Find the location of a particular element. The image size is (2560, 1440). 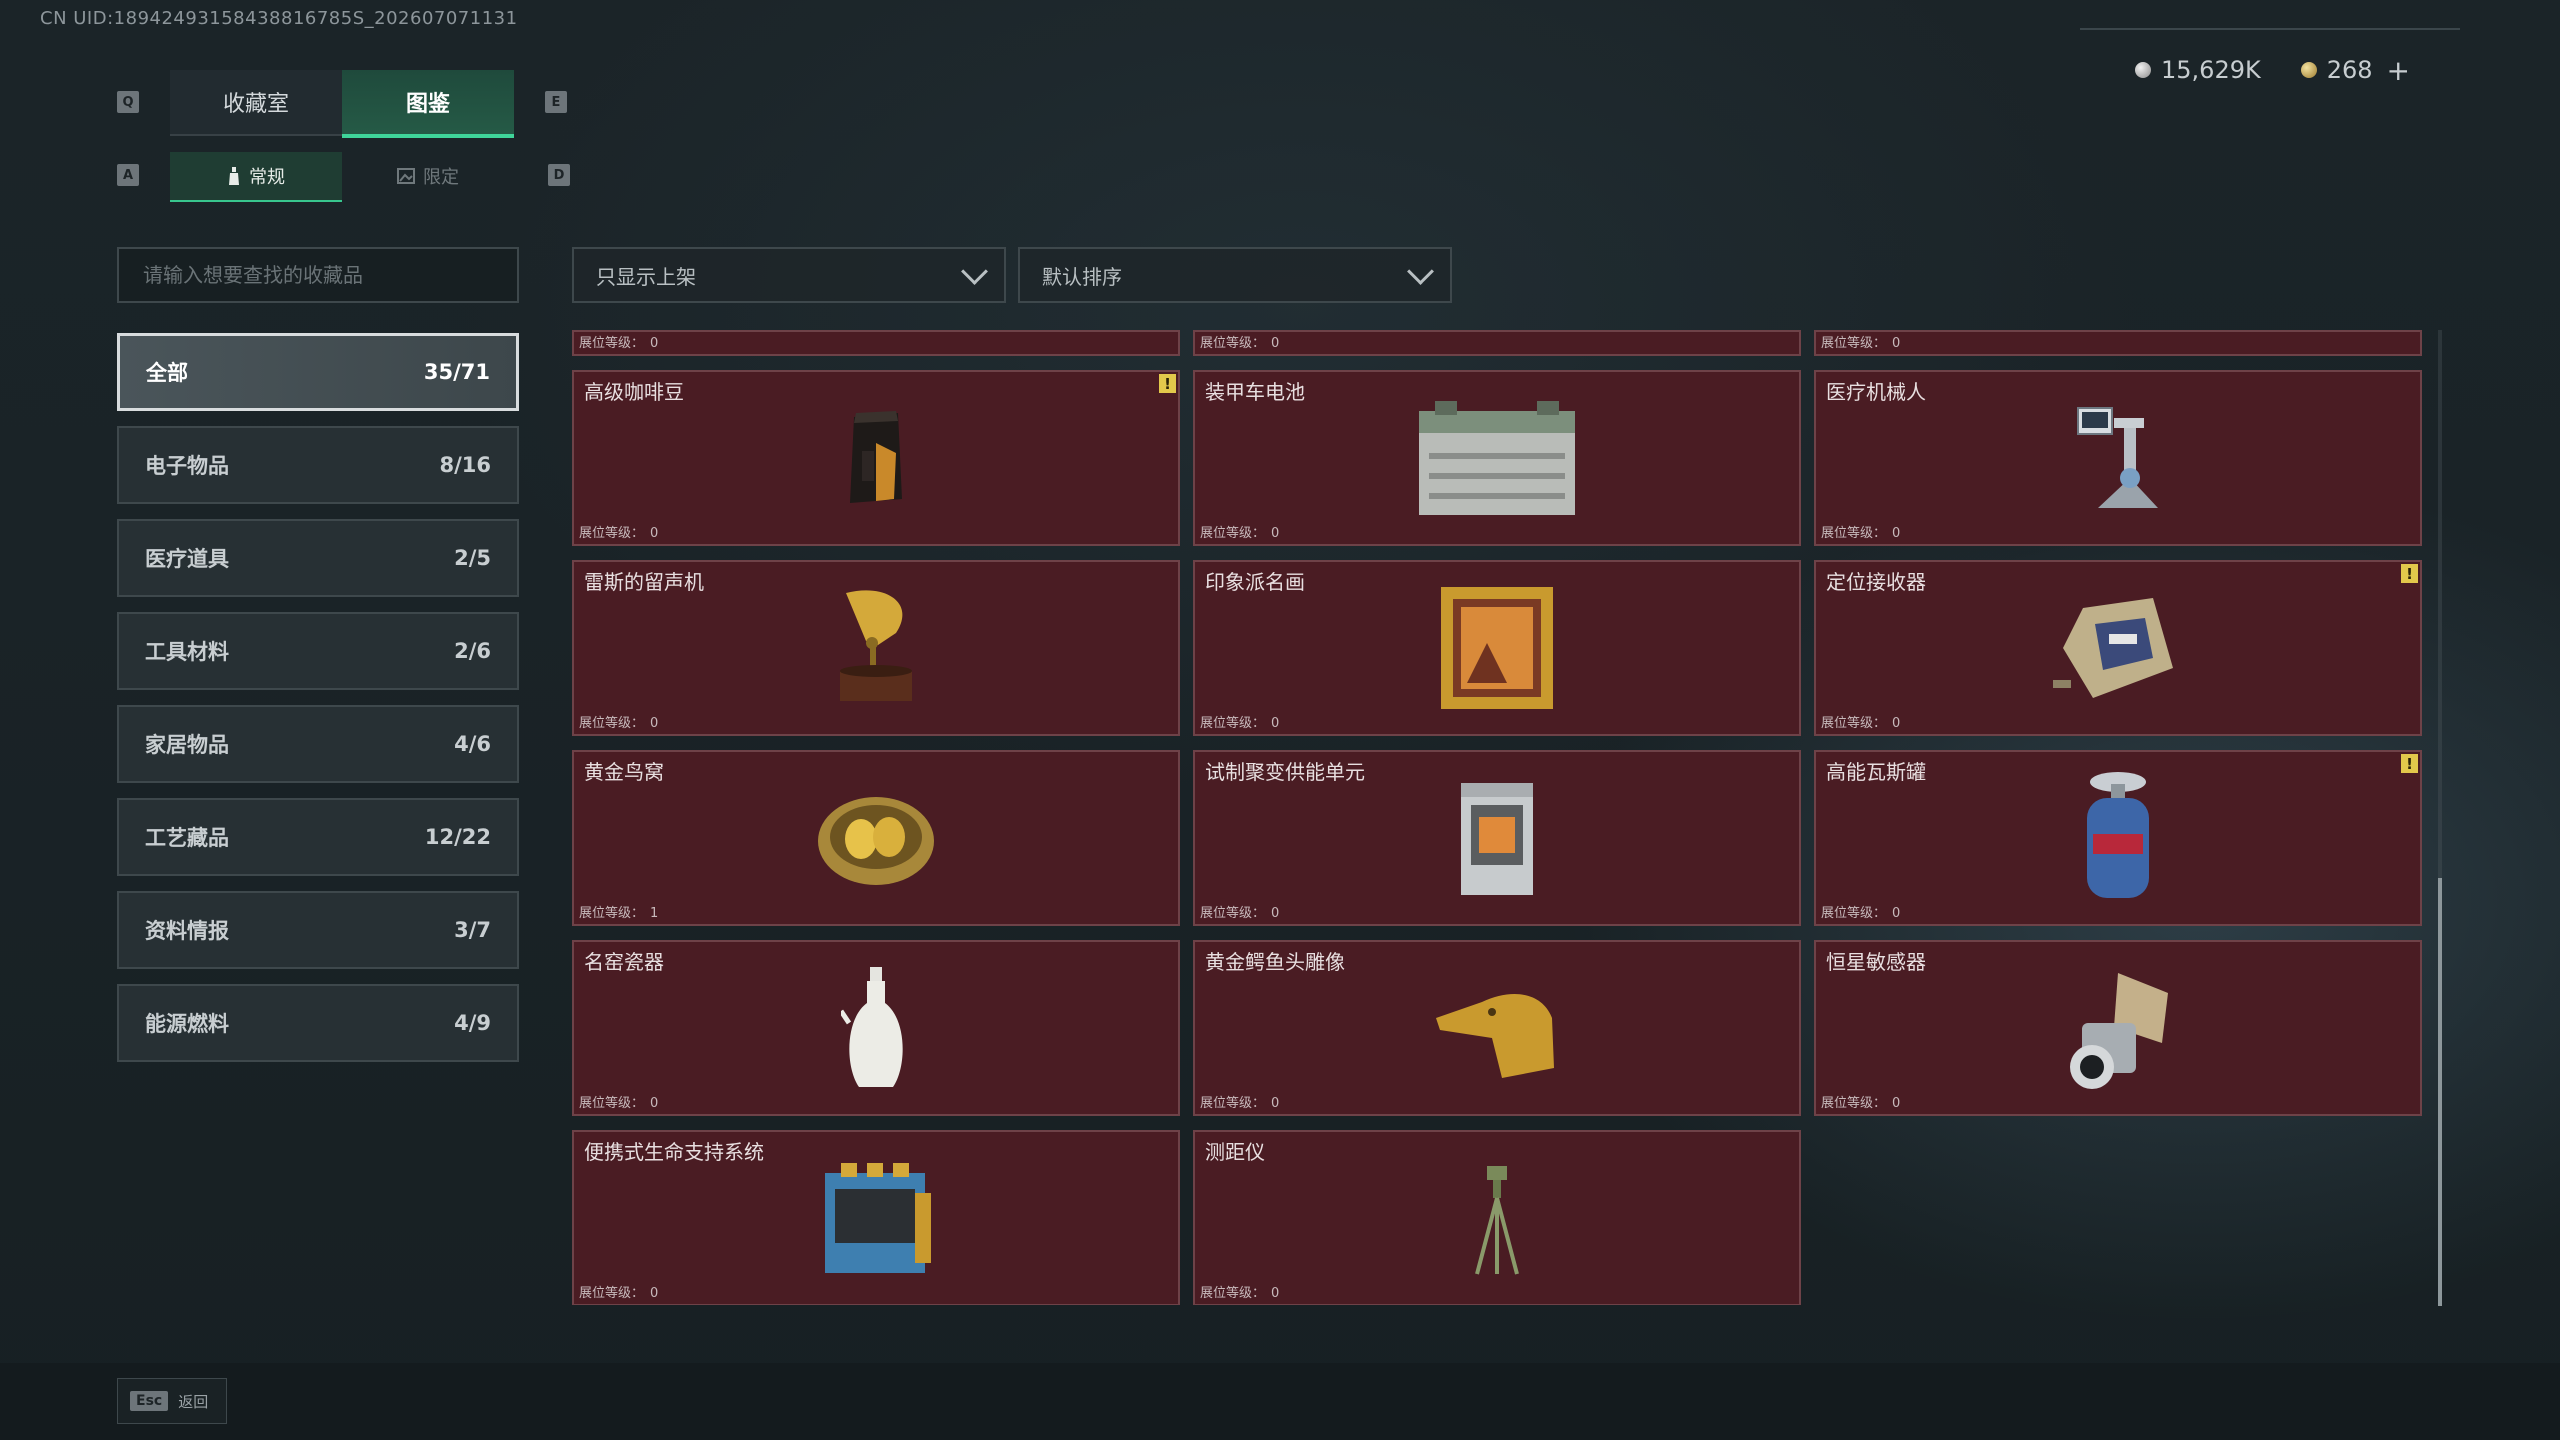

collection-card: 高能瓦斯罐 ! 展位等级： 0 is located at coordinates (2118, 838).